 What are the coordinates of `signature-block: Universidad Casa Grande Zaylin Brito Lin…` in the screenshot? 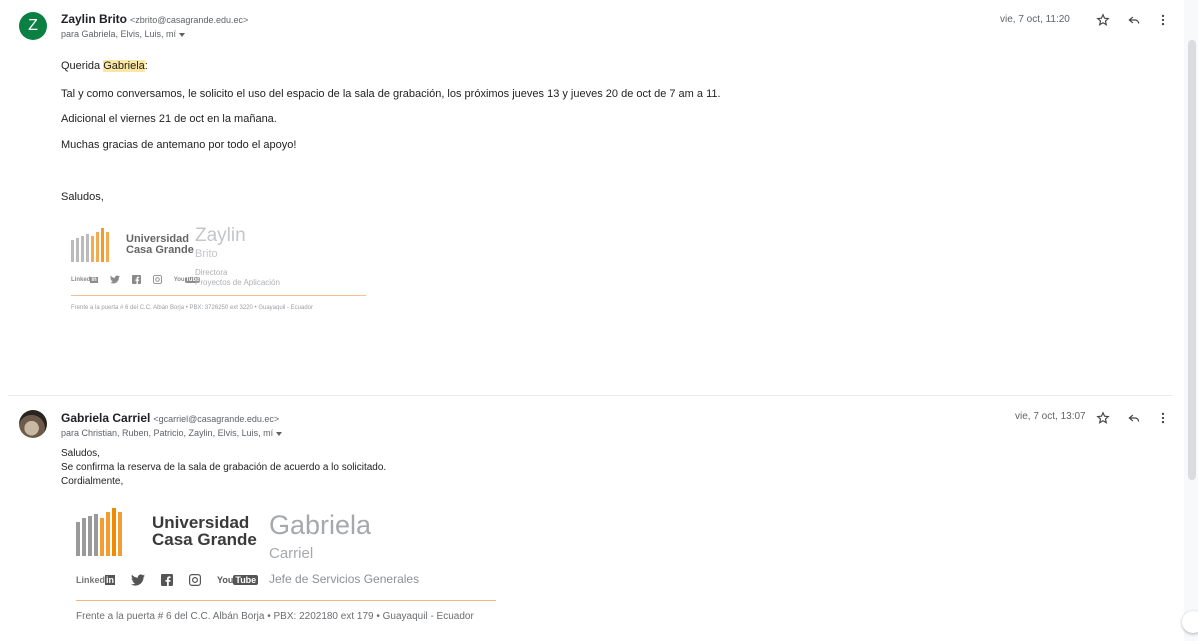 It's located at (218, 277).